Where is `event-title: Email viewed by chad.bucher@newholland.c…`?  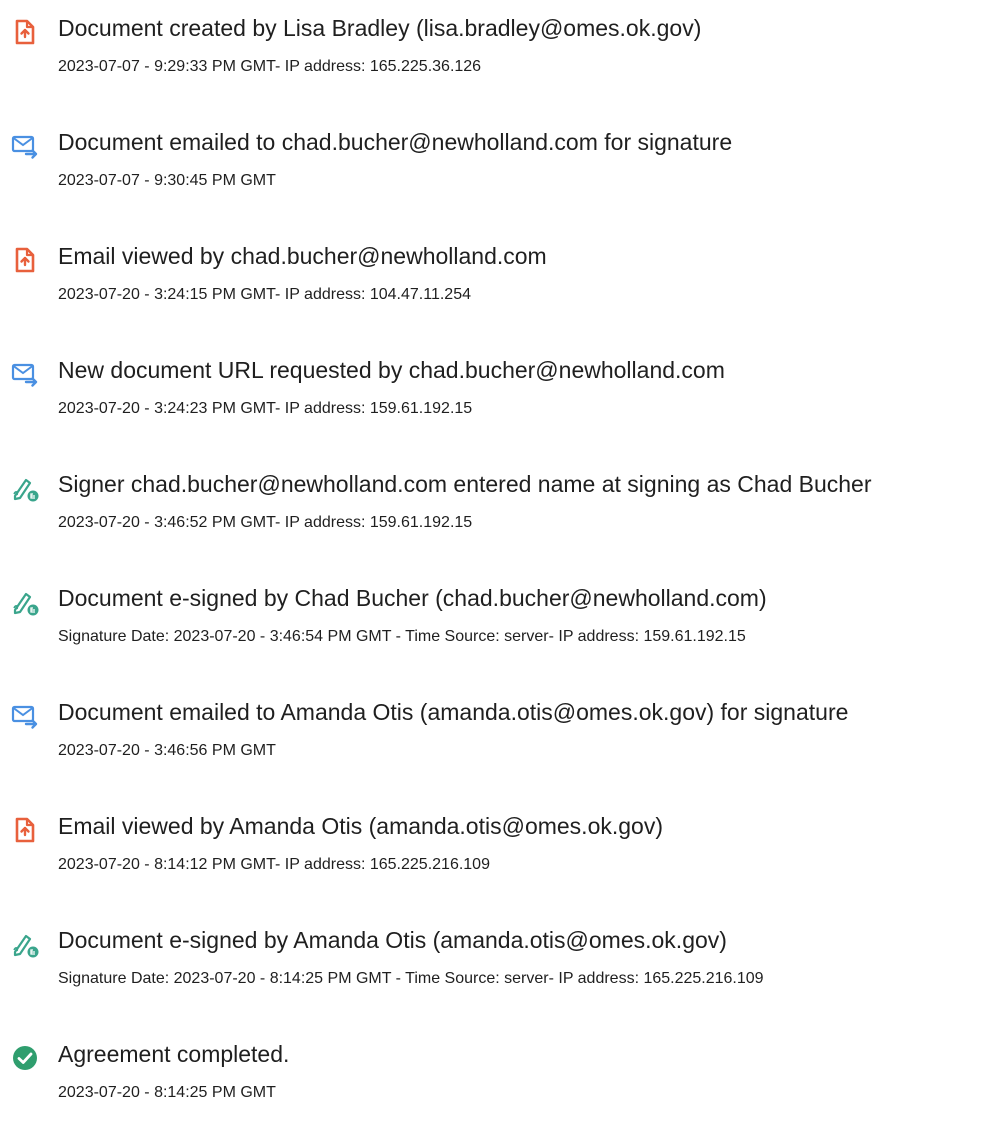 event-title: Email viewed by chad.bucher@newholland.c… is located at coordinates (302, 256).